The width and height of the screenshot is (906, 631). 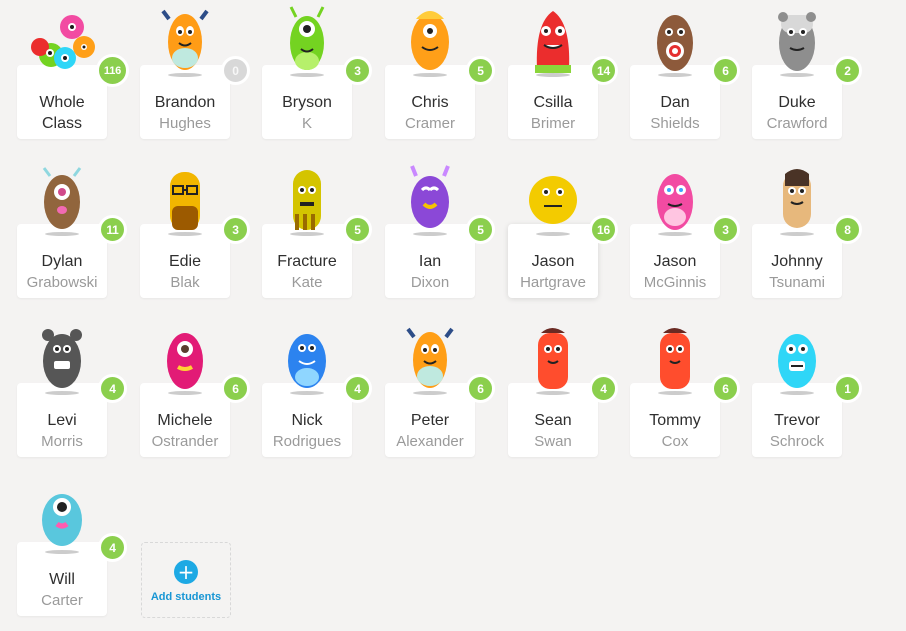 What do you see at coordinates (112, 70) in the screenshot?
I see `whole-class-points-badge: 116` at bounding box center [112, 70].